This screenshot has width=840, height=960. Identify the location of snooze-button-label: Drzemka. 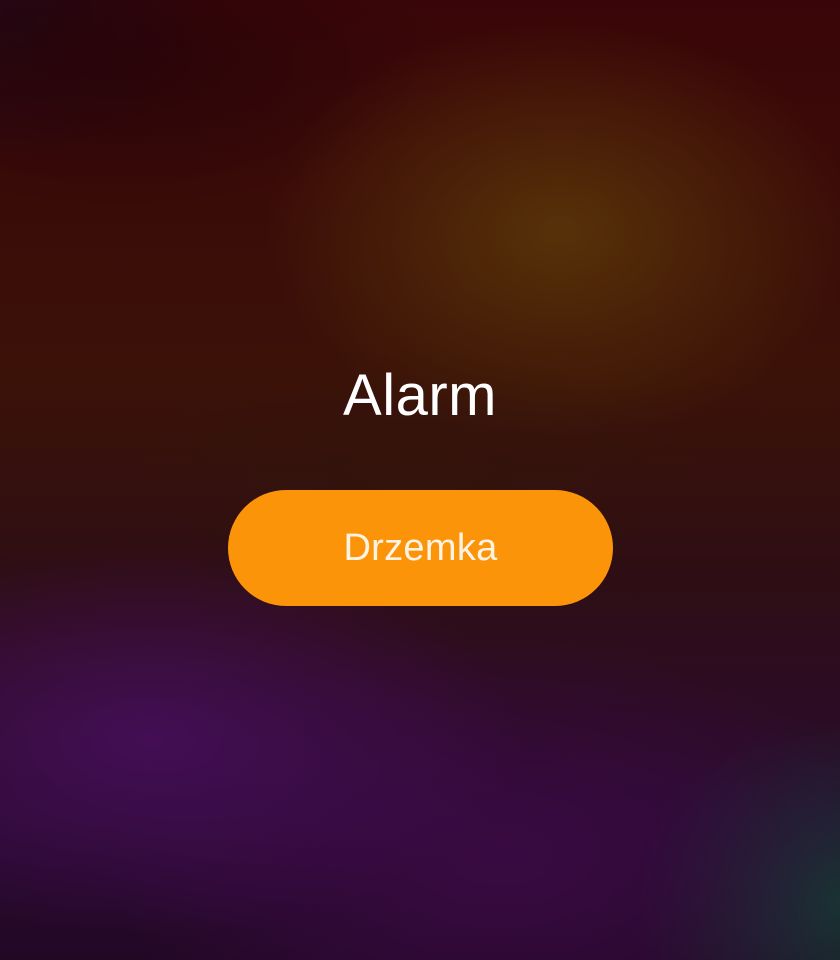
(420, 547).